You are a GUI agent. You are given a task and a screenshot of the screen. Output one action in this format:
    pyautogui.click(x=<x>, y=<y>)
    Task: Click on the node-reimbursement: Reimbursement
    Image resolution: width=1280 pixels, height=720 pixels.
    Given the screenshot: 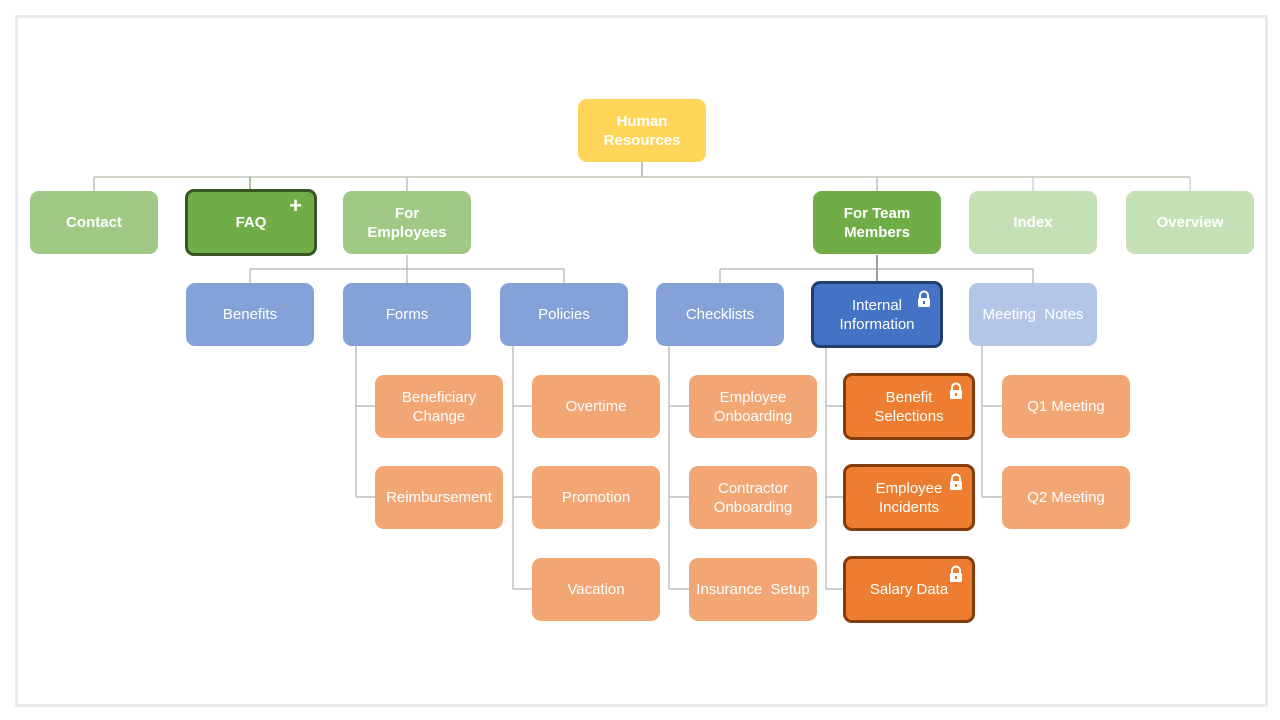 What is the action you would take?
    pyautogui.click(x=439, y=497)
    